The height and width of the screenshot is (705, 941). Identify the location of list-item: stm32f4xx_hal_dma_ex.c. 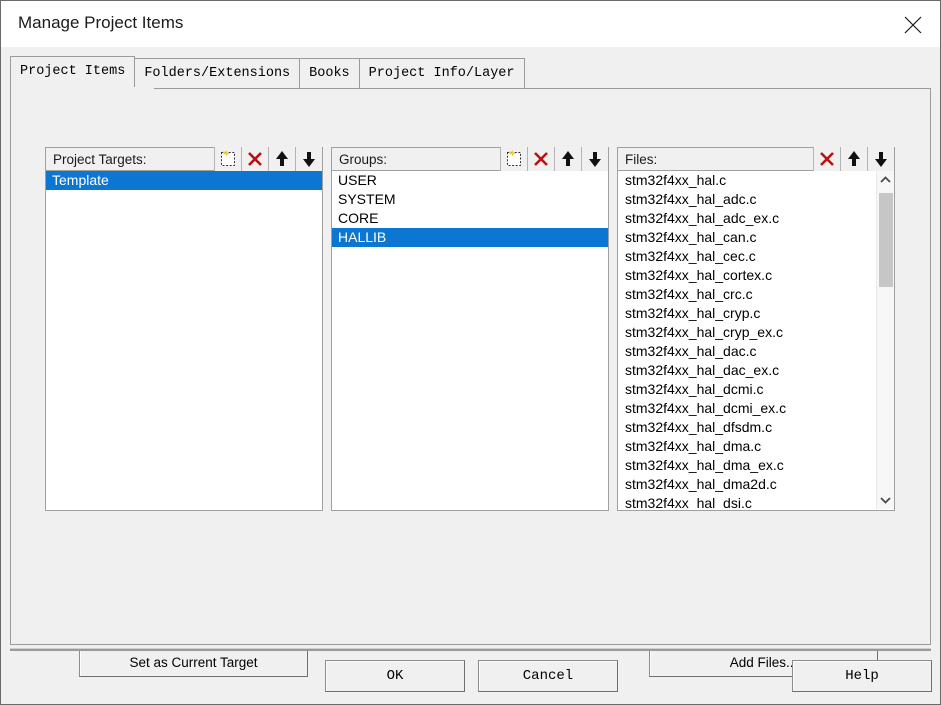
(746, 465).